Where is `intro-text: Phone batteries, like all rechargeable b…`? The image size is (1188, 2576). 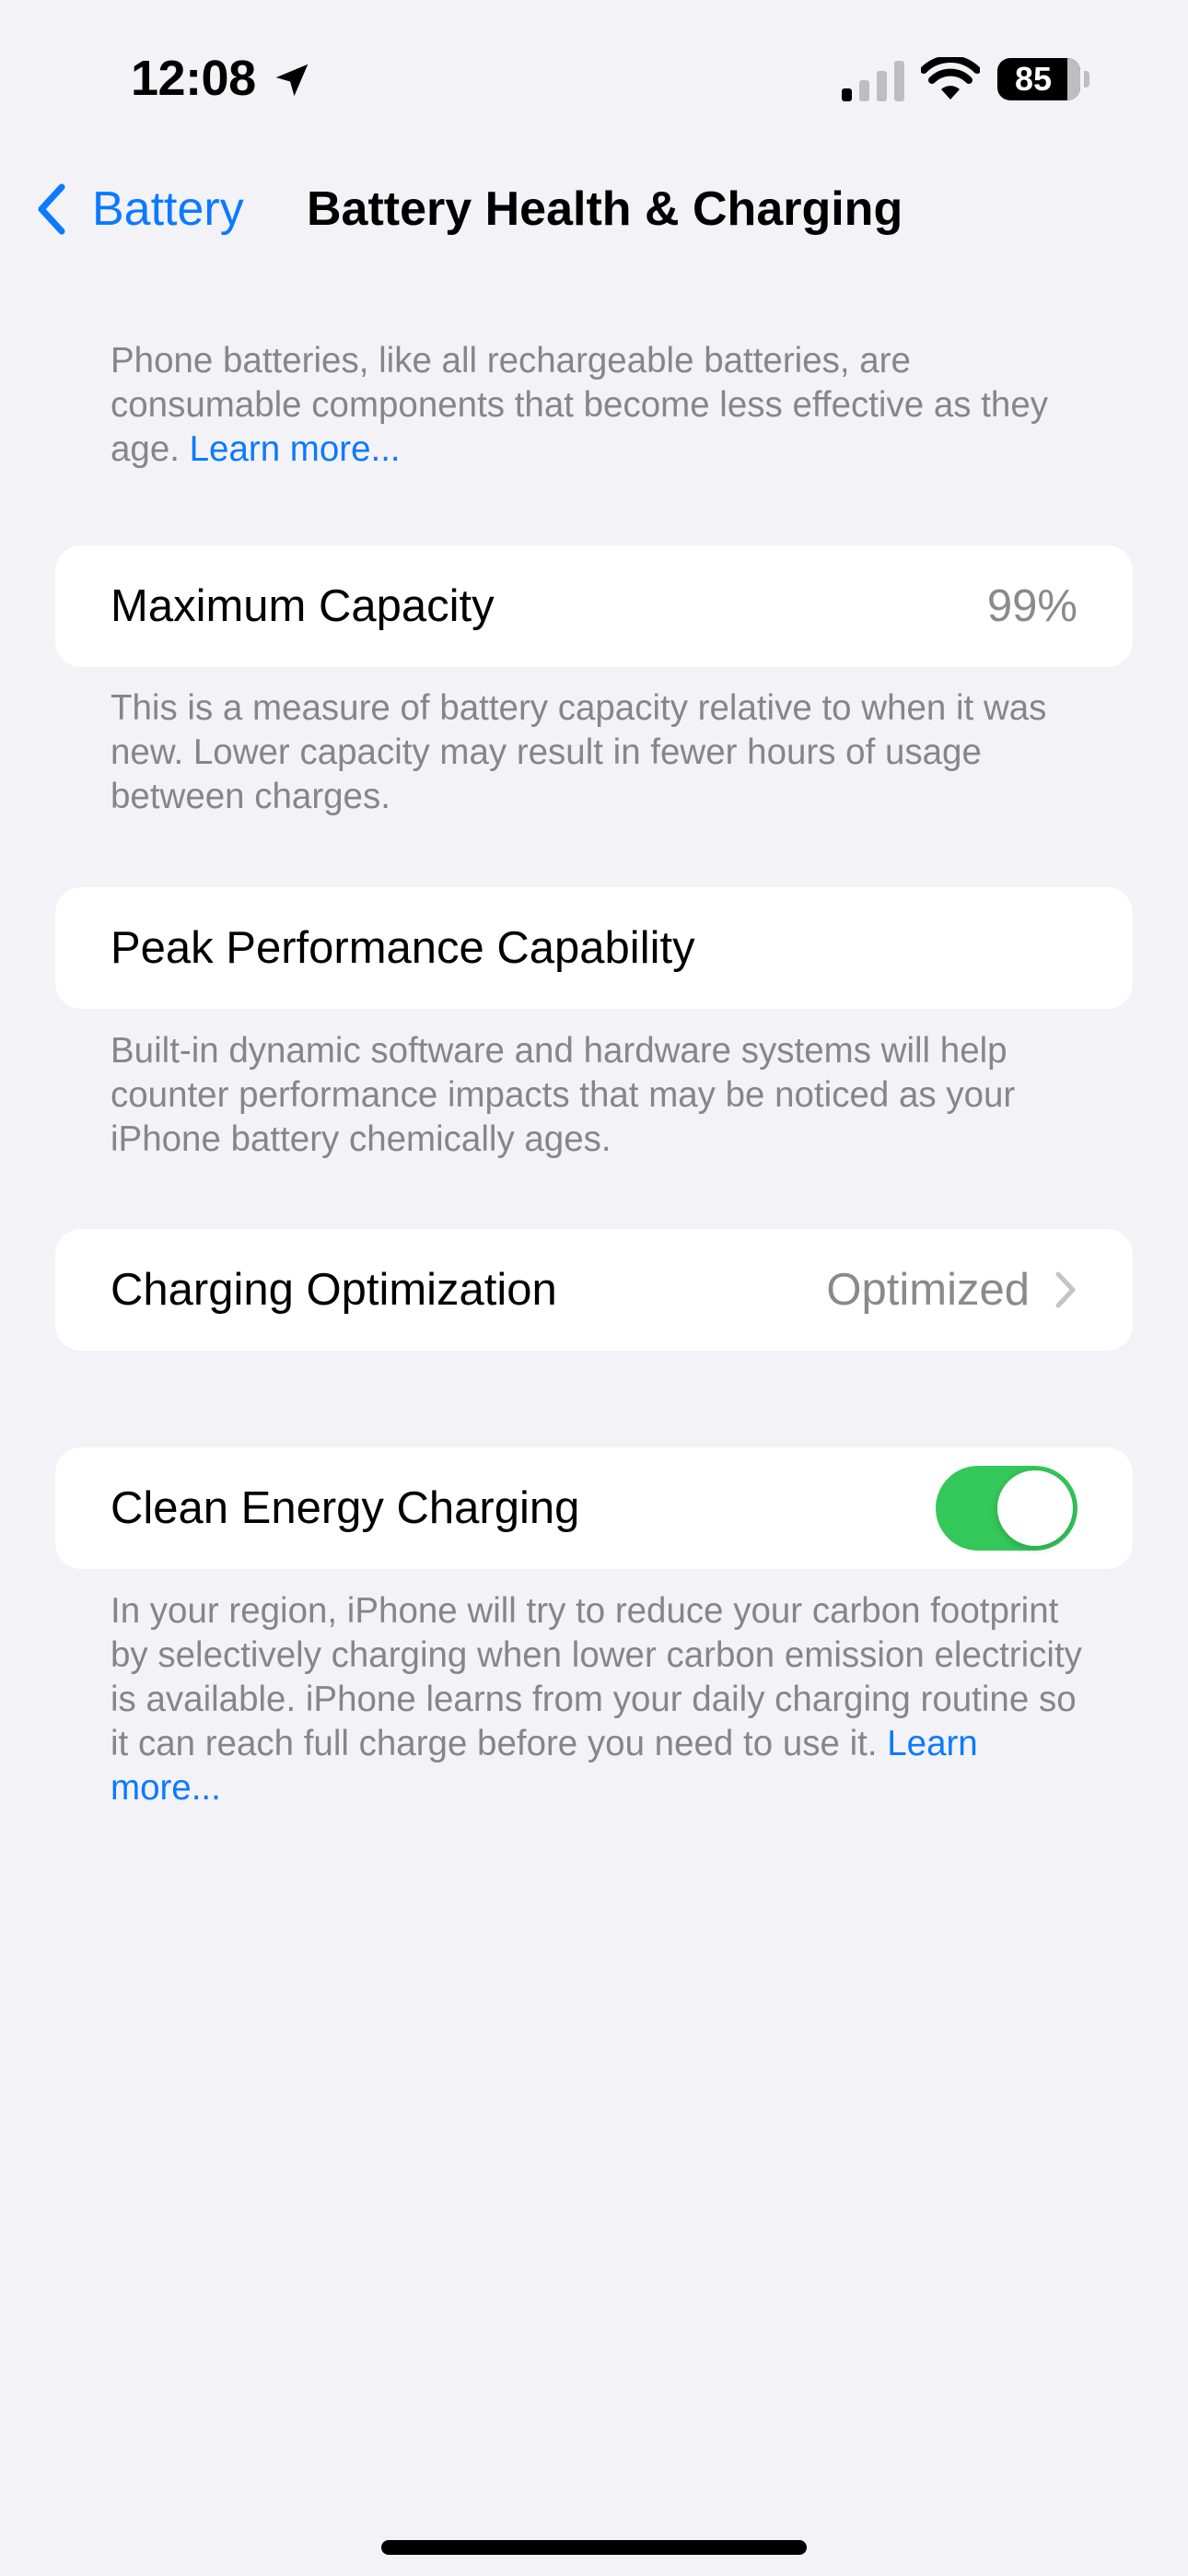
intro-text: Phone batteries, like all rechargeable b… is located at coordinates (599, 405).